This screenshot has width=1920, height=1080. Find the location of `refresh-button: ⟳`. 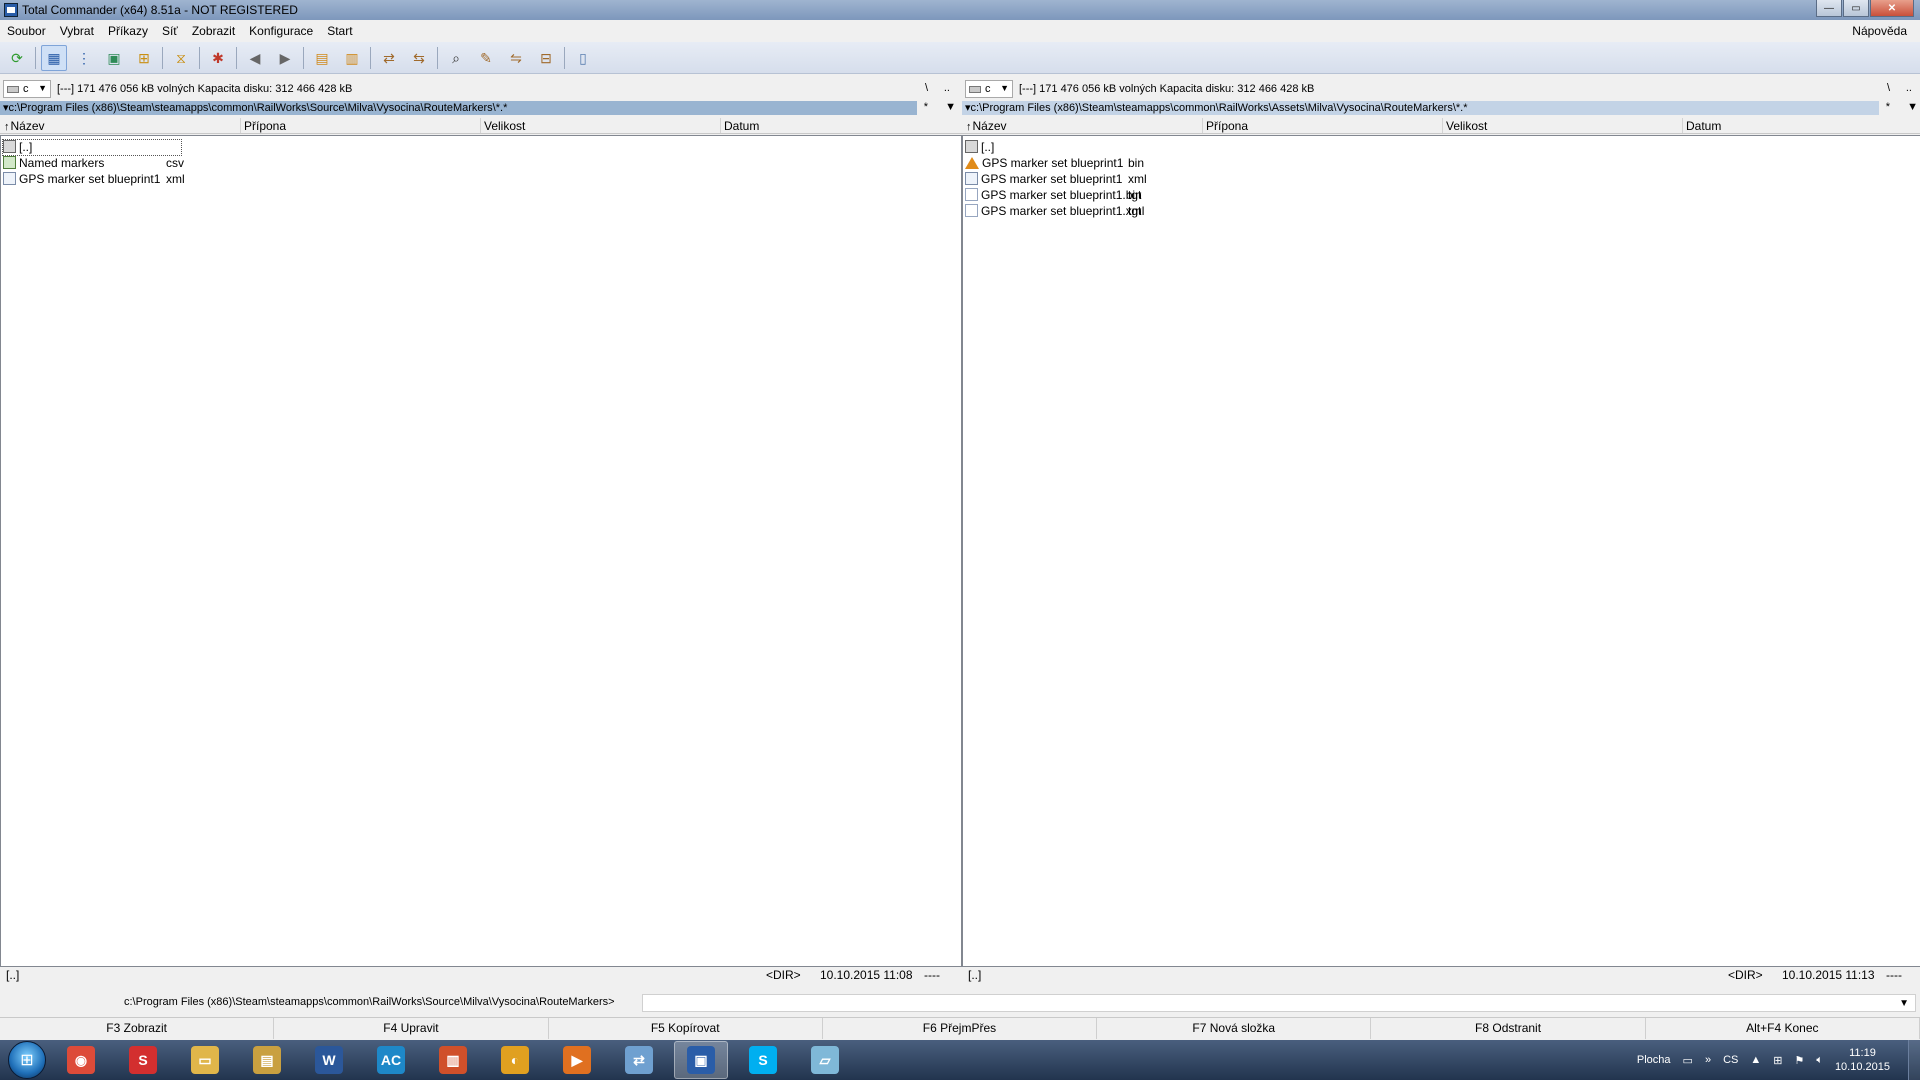

refresh-button: ⟳ is located at coordinates (17, 58).